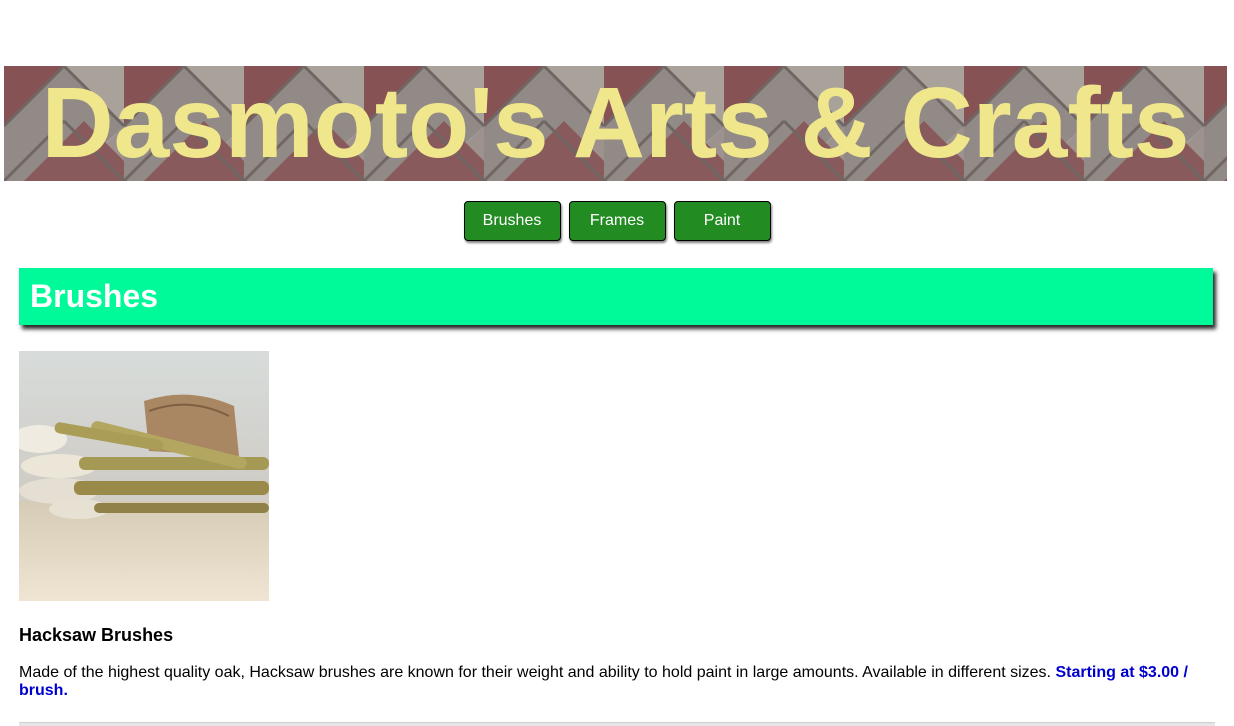  Describe the element at coordinates (512, 221) in the screenshot. I see `nav-button-brushes: Brushes` at that location.